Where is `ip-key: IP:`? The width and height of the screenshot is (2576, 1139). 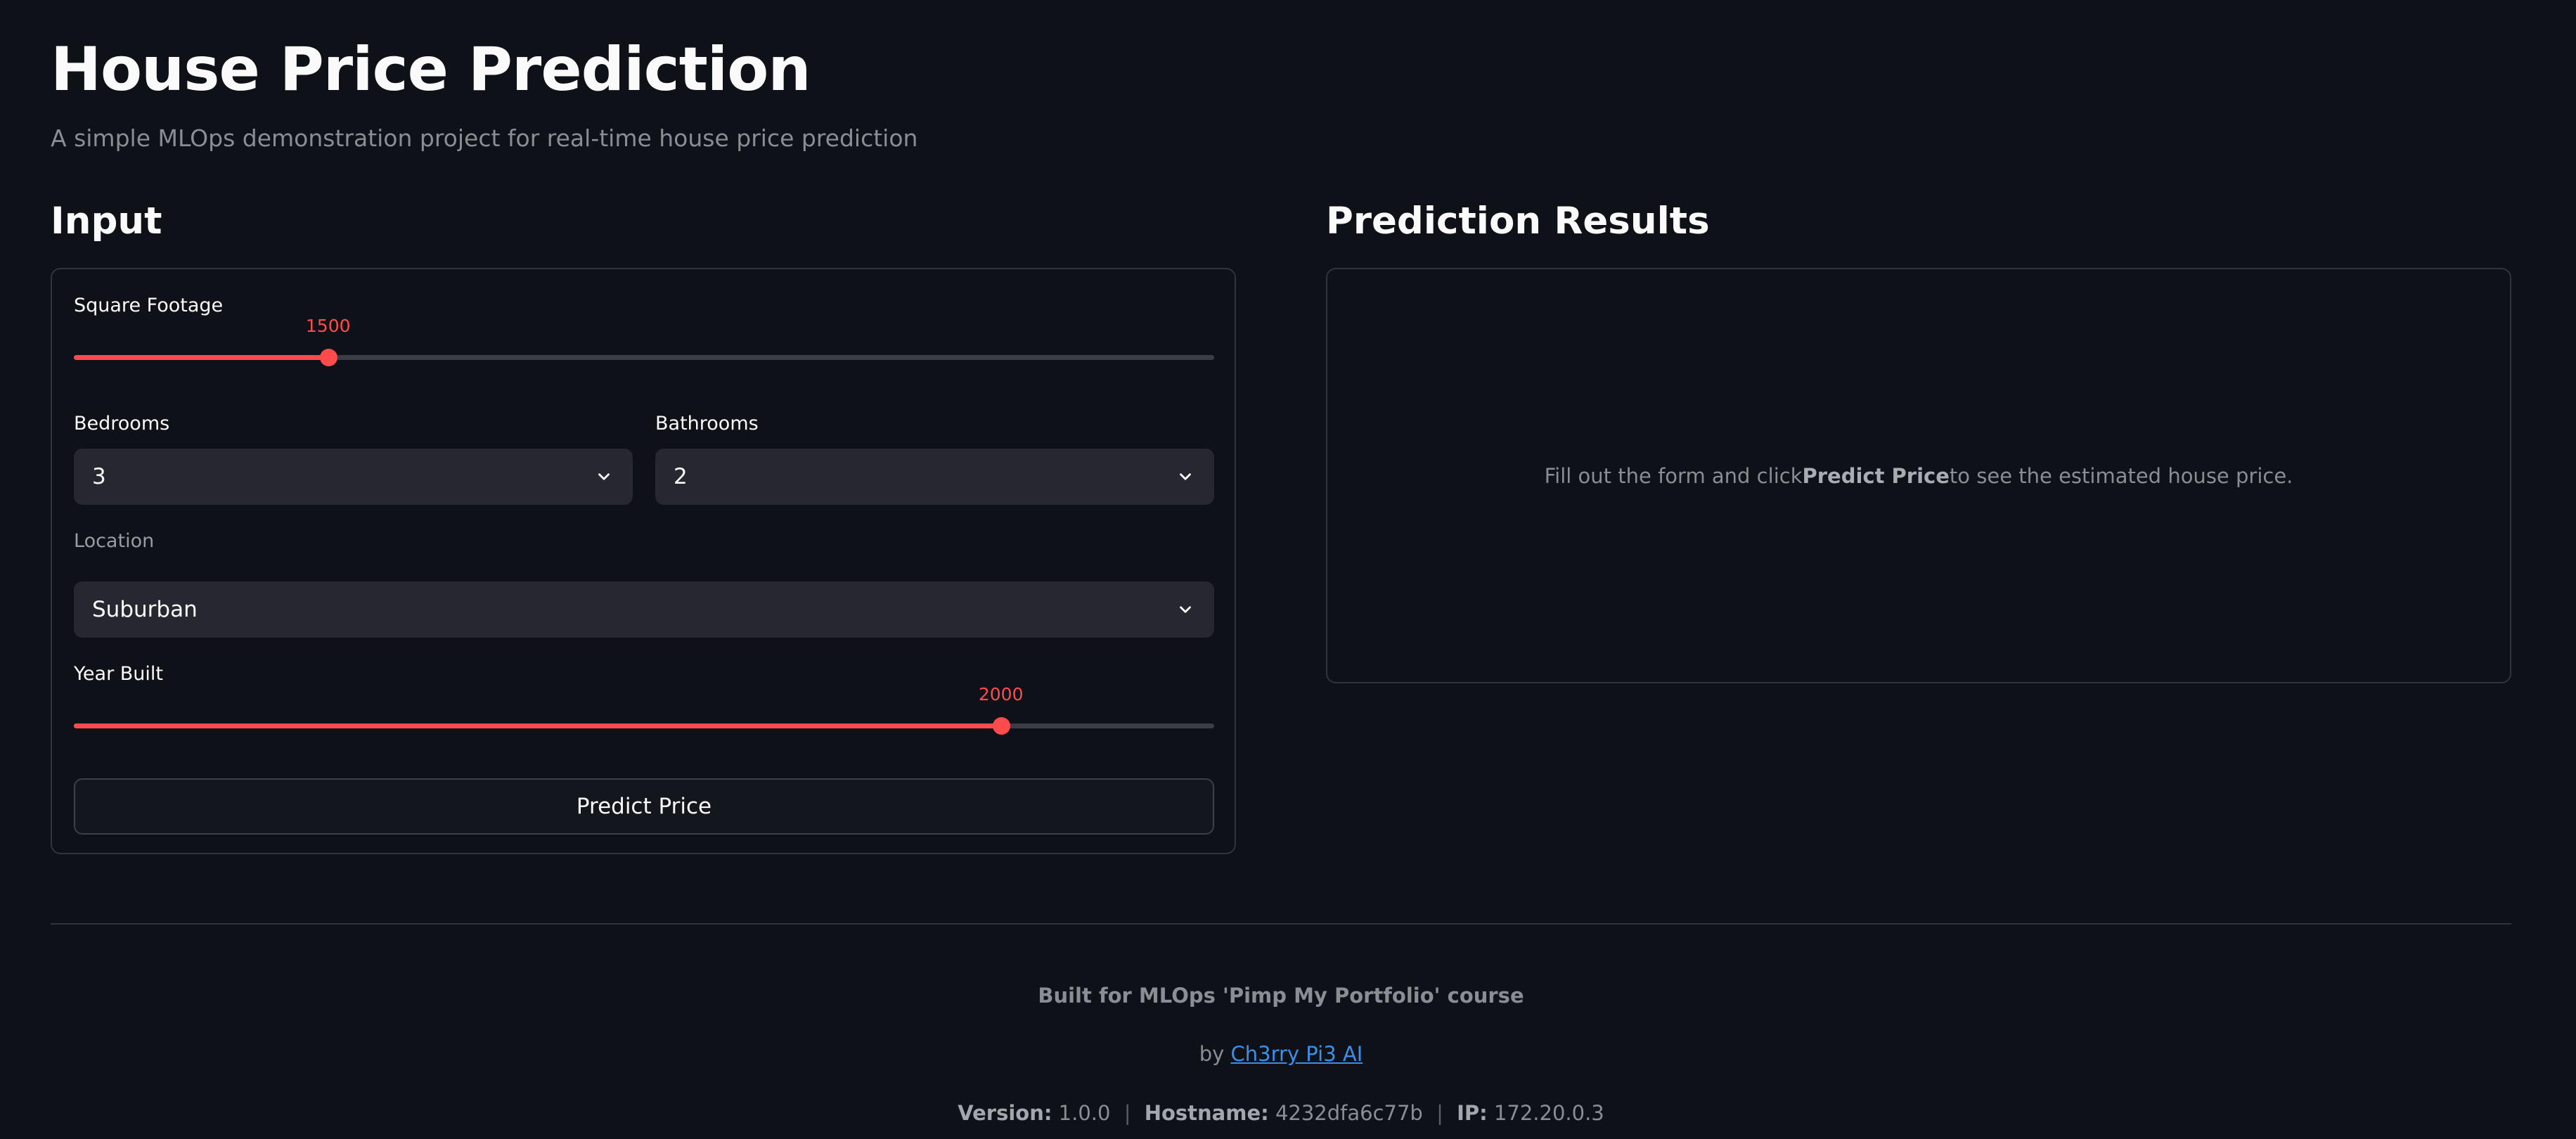
ip-key: IP: is located at coordinates (1472, 1113).